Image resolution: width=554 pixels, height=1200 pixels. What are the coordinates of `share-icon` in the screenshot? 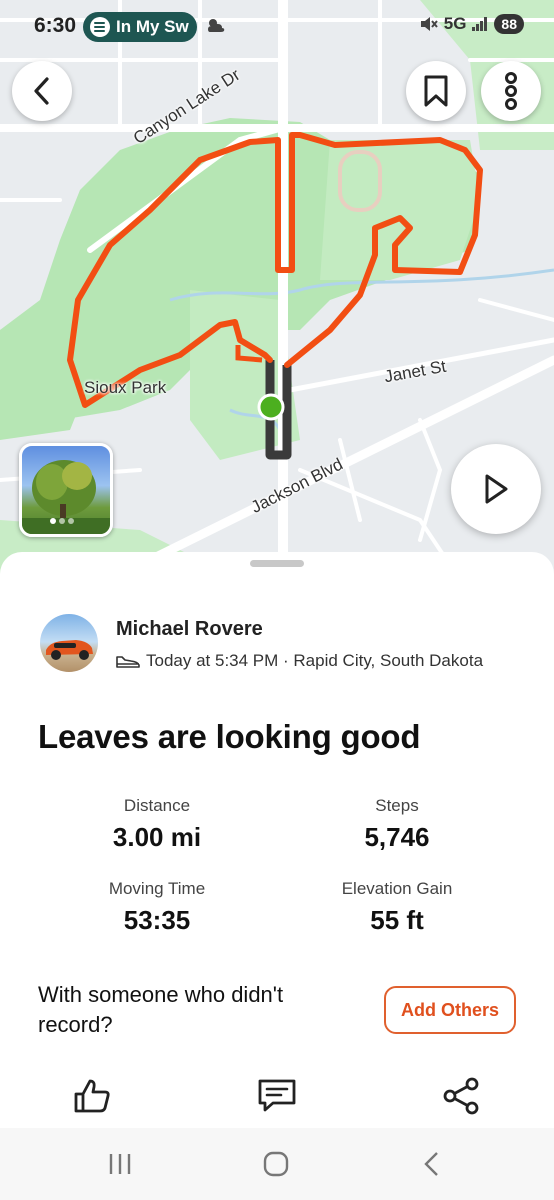 It's located at (461, 1096).